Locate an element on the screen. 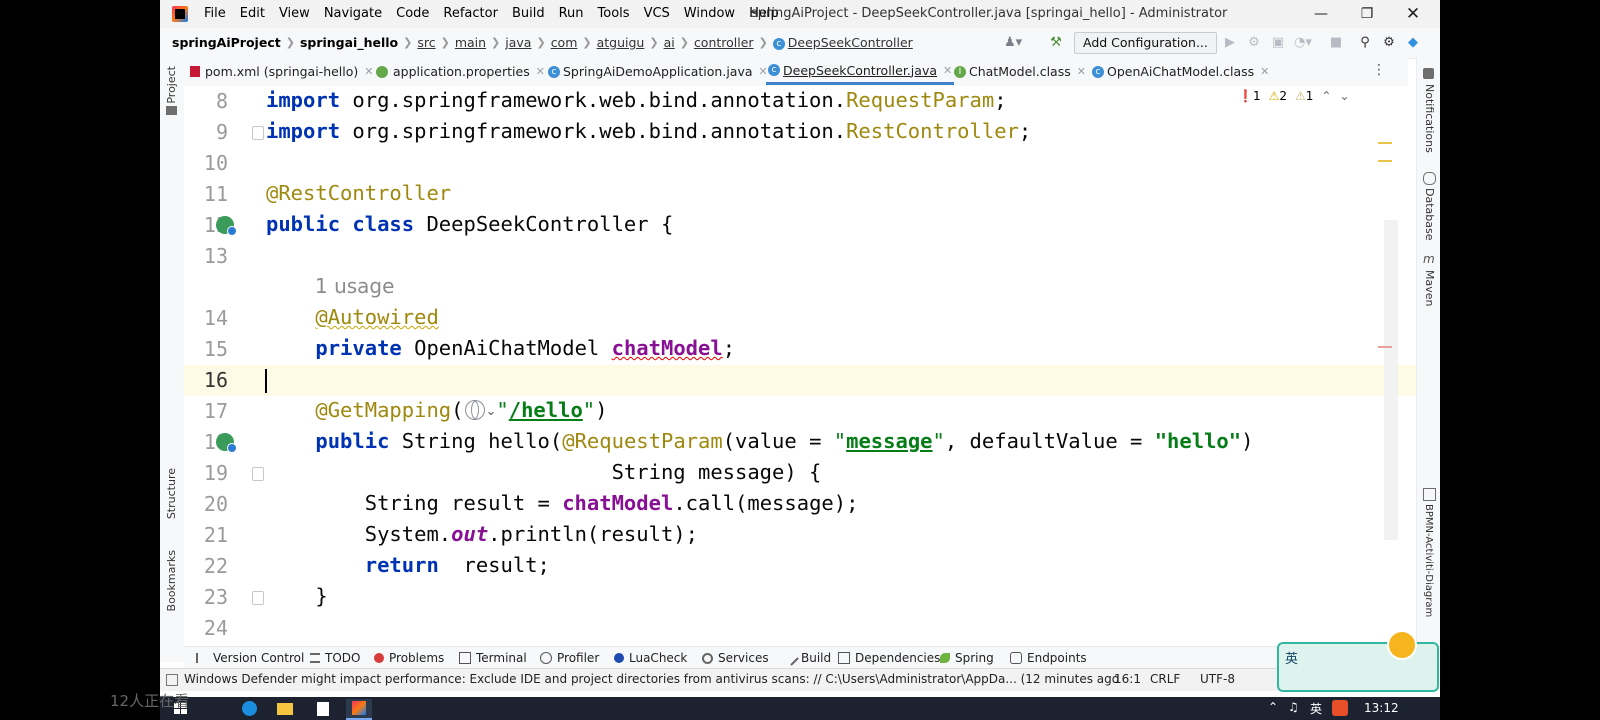  tray-ime-label: 英 is located at coordinates (1316, 708).